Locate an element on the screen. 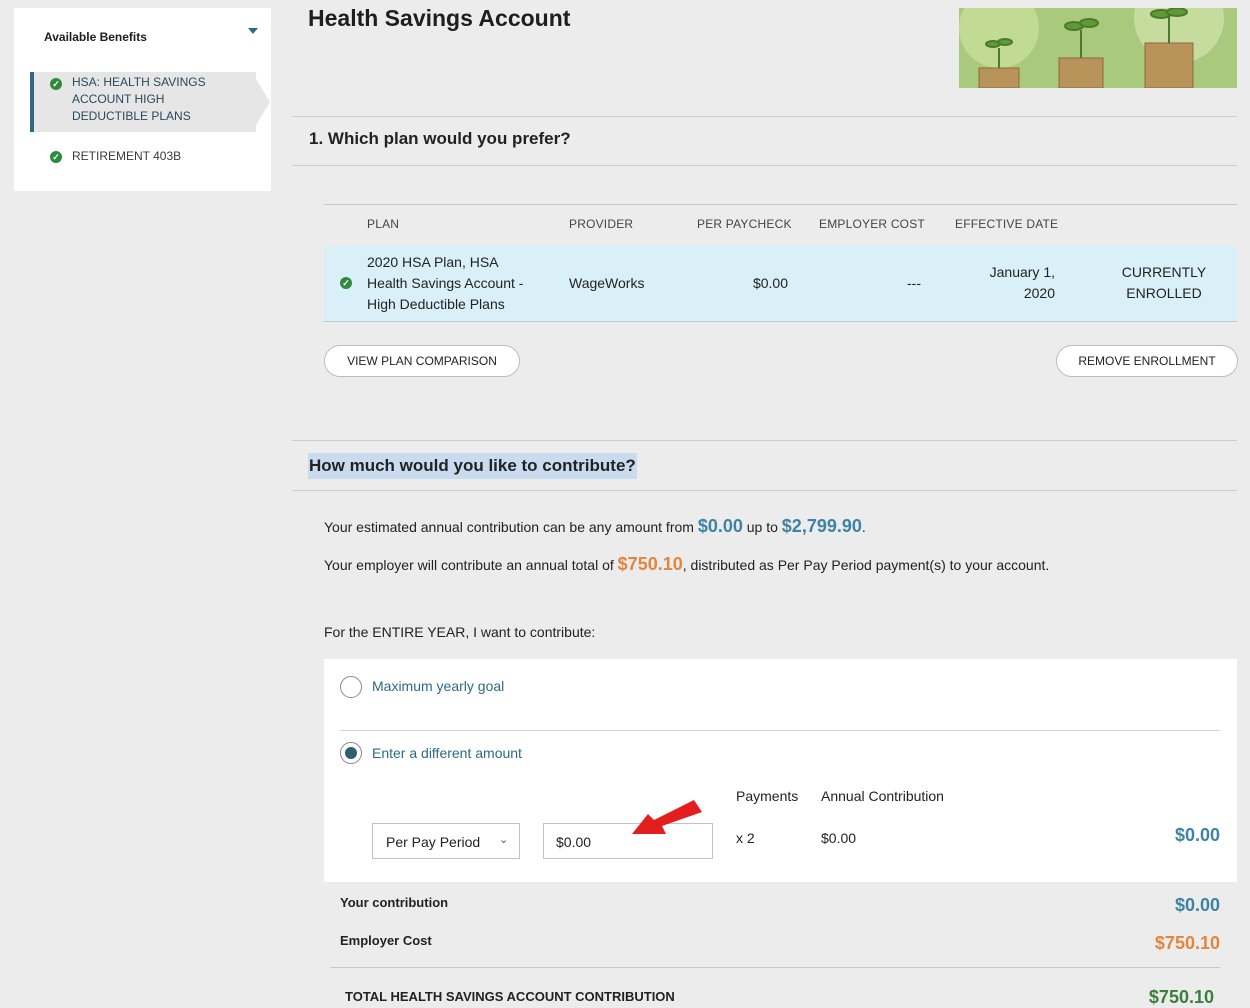 The width and height of the screenshot is (1250, 1008). total-contribution-value: $750.10 is located at coordinates (1181, 997).